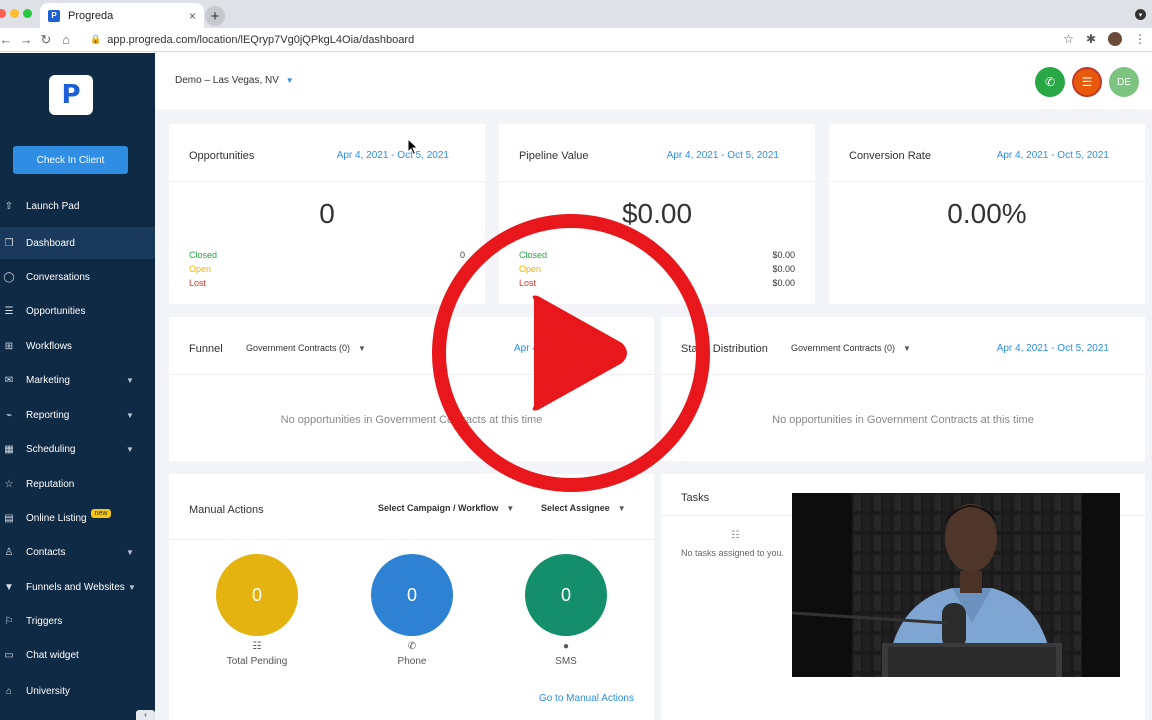 The image size is (1152, 720). What do you see at coordinates (9, 518) in the screenshot?
I see `list-icon: ▤` at bounding box center [9, 518].